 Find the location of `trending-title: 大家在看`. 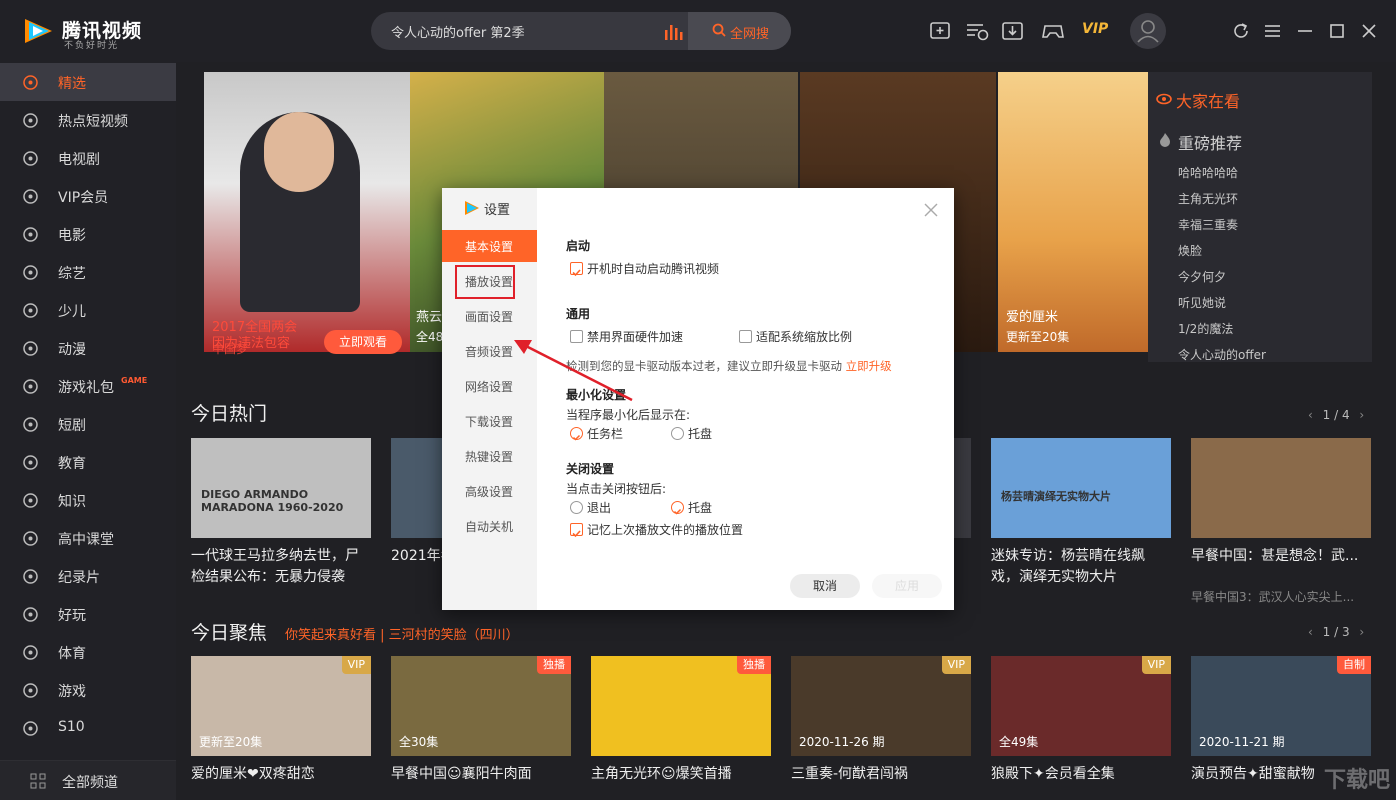

trending-title: 大家在看 is located at coordinates (1208, 100).